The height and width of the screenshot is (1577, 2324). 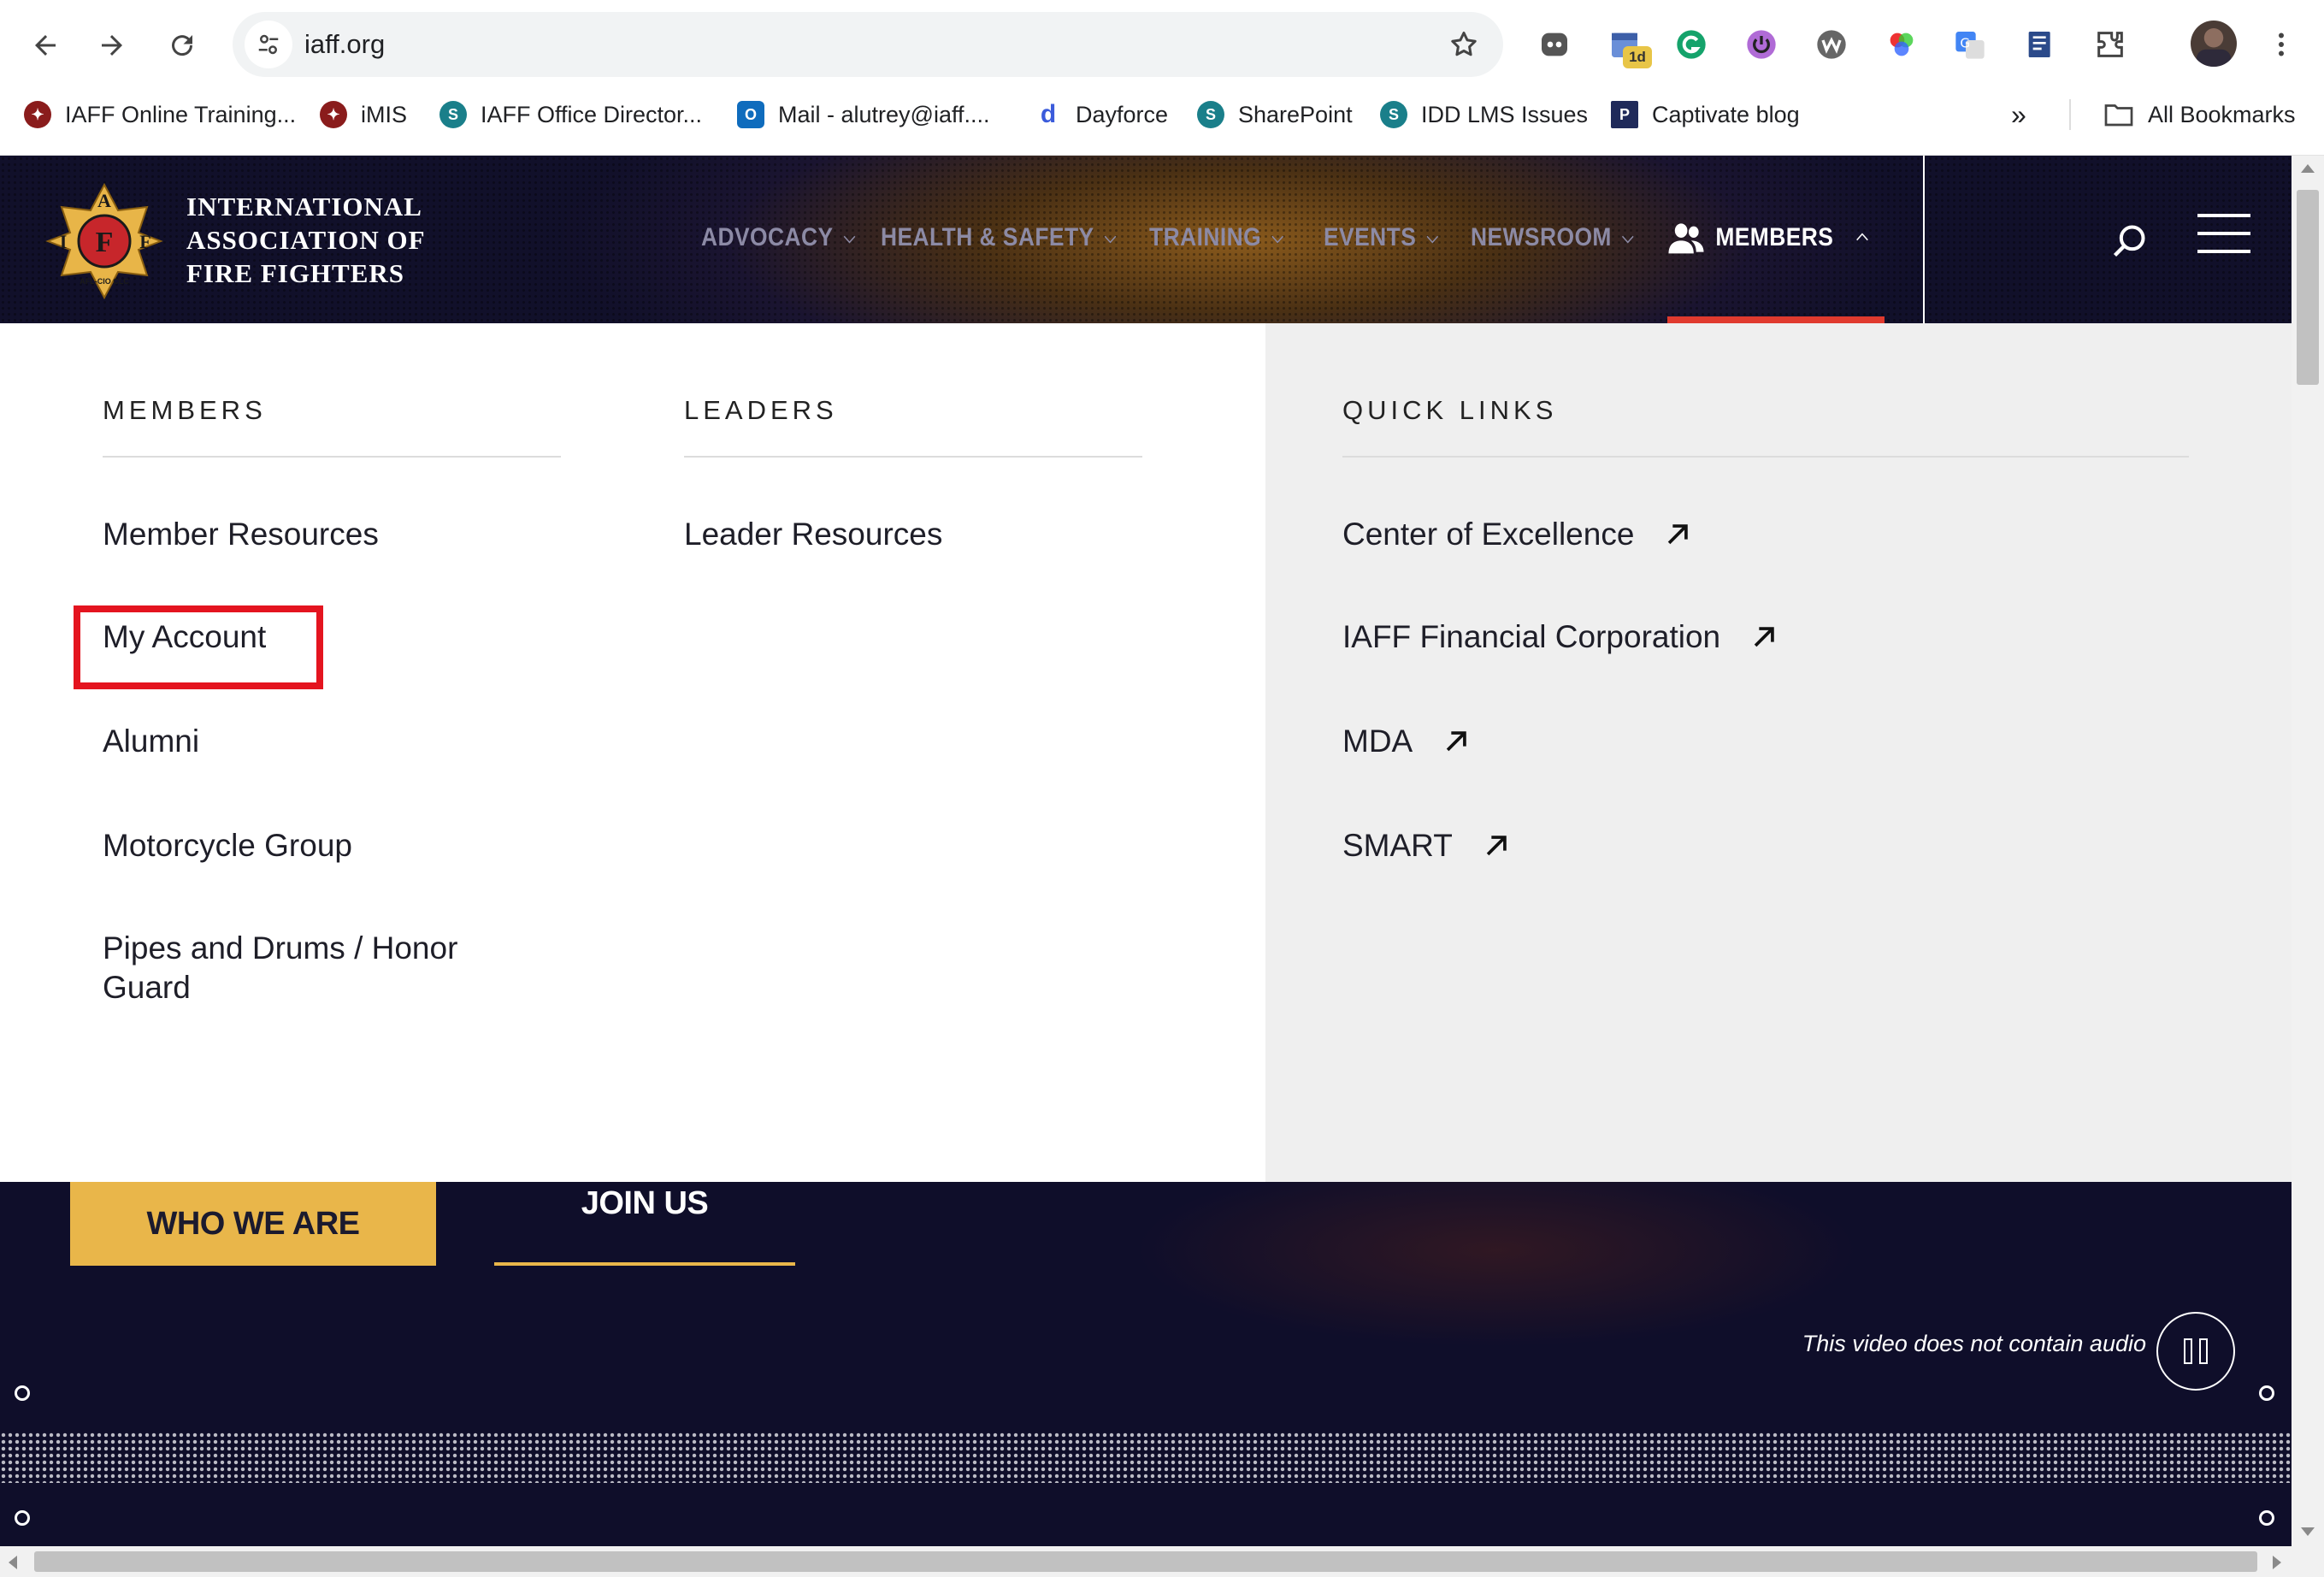 I want to click on back-button, so click(x=45, y=45).